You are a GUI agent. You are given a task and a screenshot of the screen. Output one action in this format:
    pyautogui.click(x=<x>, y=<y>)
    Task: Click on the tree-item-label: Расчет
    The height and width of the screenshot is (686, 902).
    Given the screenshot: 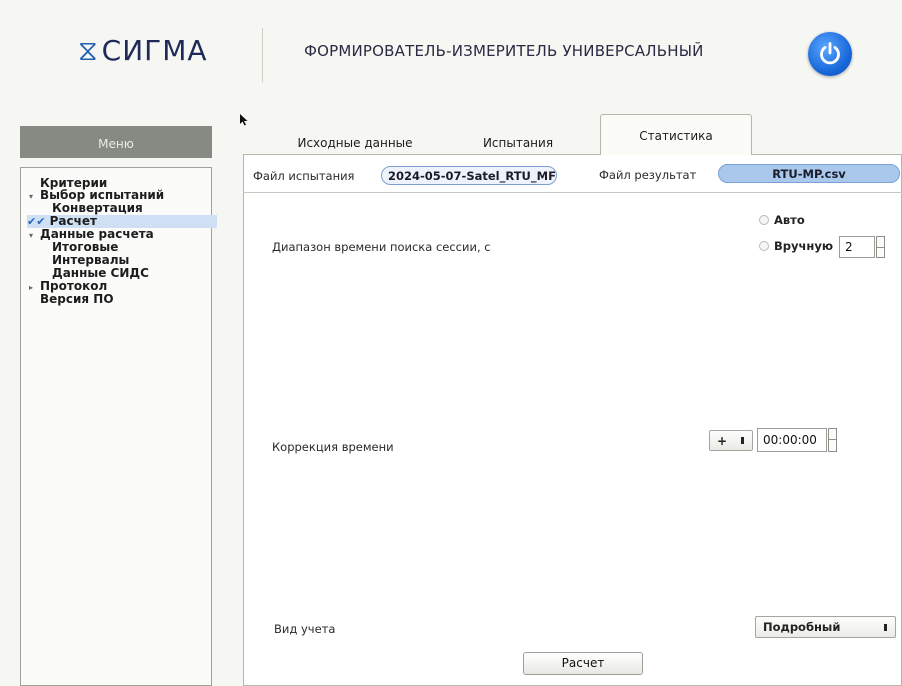 What is the action you would take?
    pyautogui.click(x=73, y=221)
    